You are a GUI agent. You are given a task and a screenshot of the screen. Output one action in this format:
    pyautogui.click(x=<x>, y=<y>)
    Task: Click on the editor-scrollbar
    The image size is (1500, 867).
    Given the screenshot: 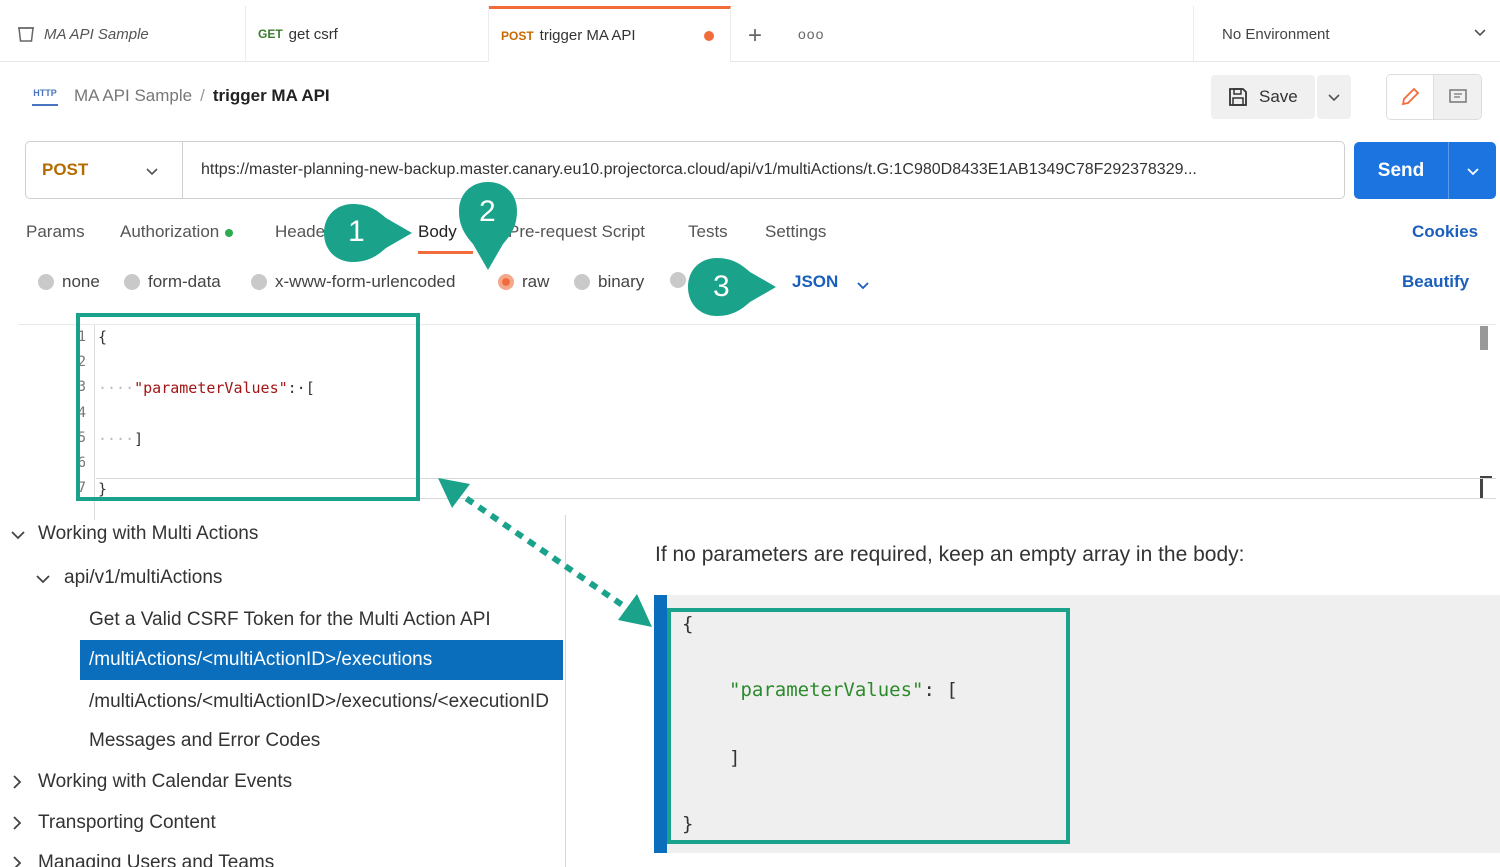 What is the action you would take?
    pyautogui.click(x=1484, y=338)
    